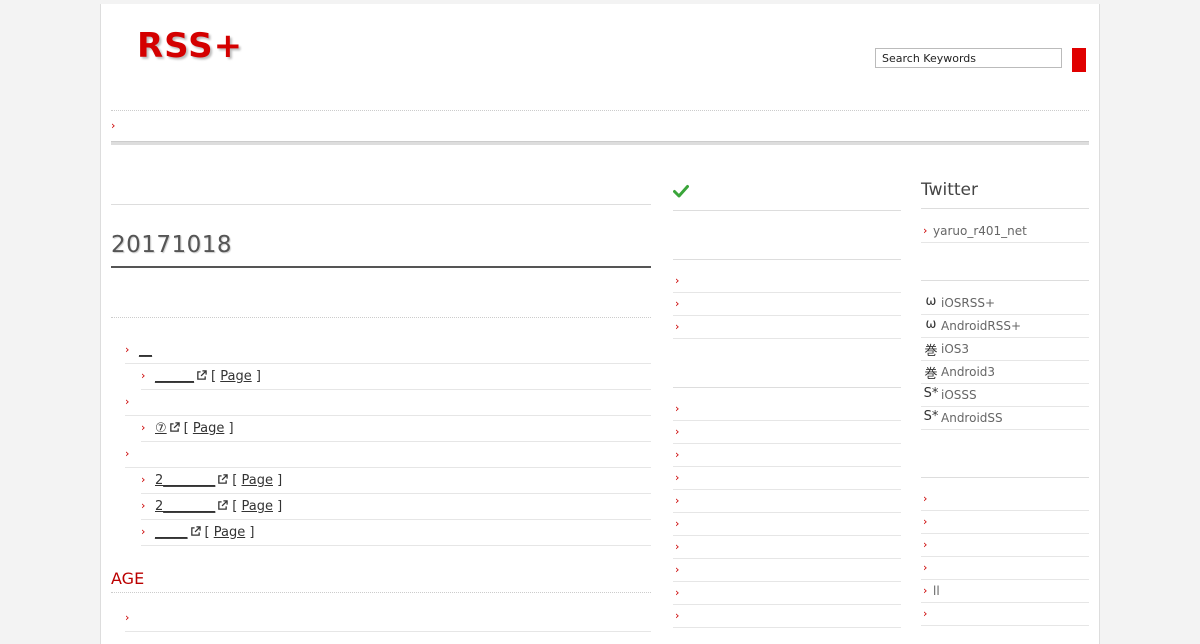  Describe the element at coordinates (968, 58) in the screenshot. I see `search-input` at that location.